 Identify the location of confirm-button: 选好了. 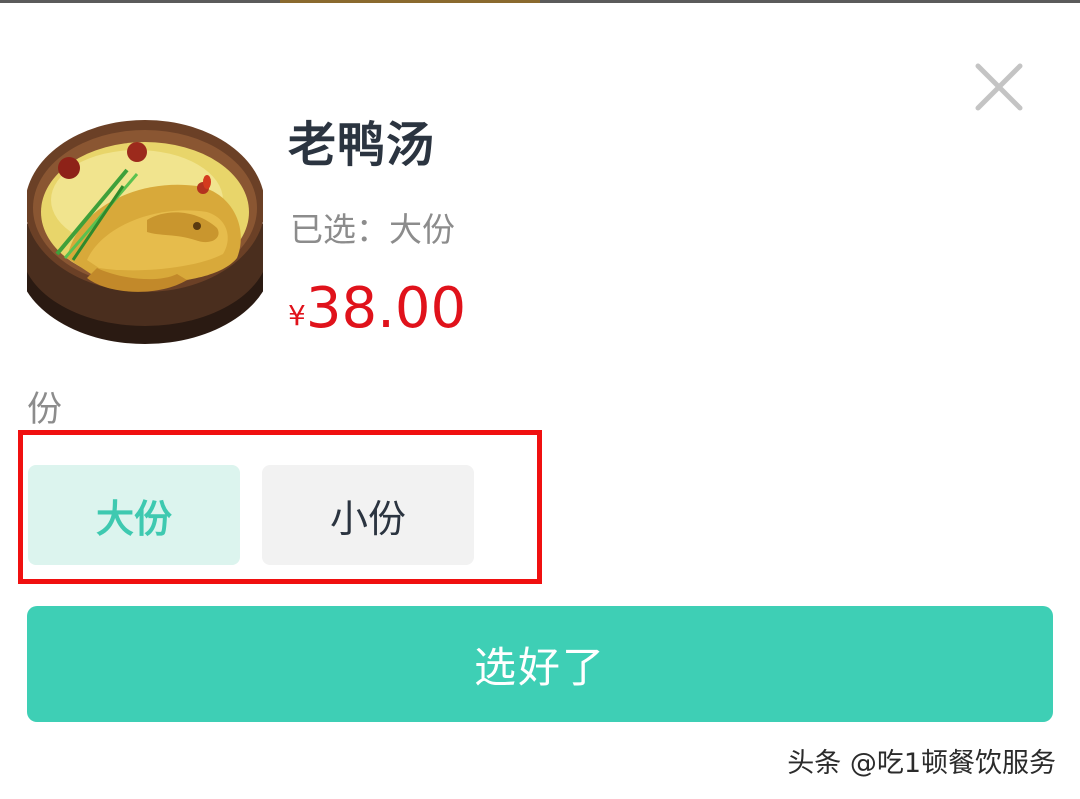
(540, 664).